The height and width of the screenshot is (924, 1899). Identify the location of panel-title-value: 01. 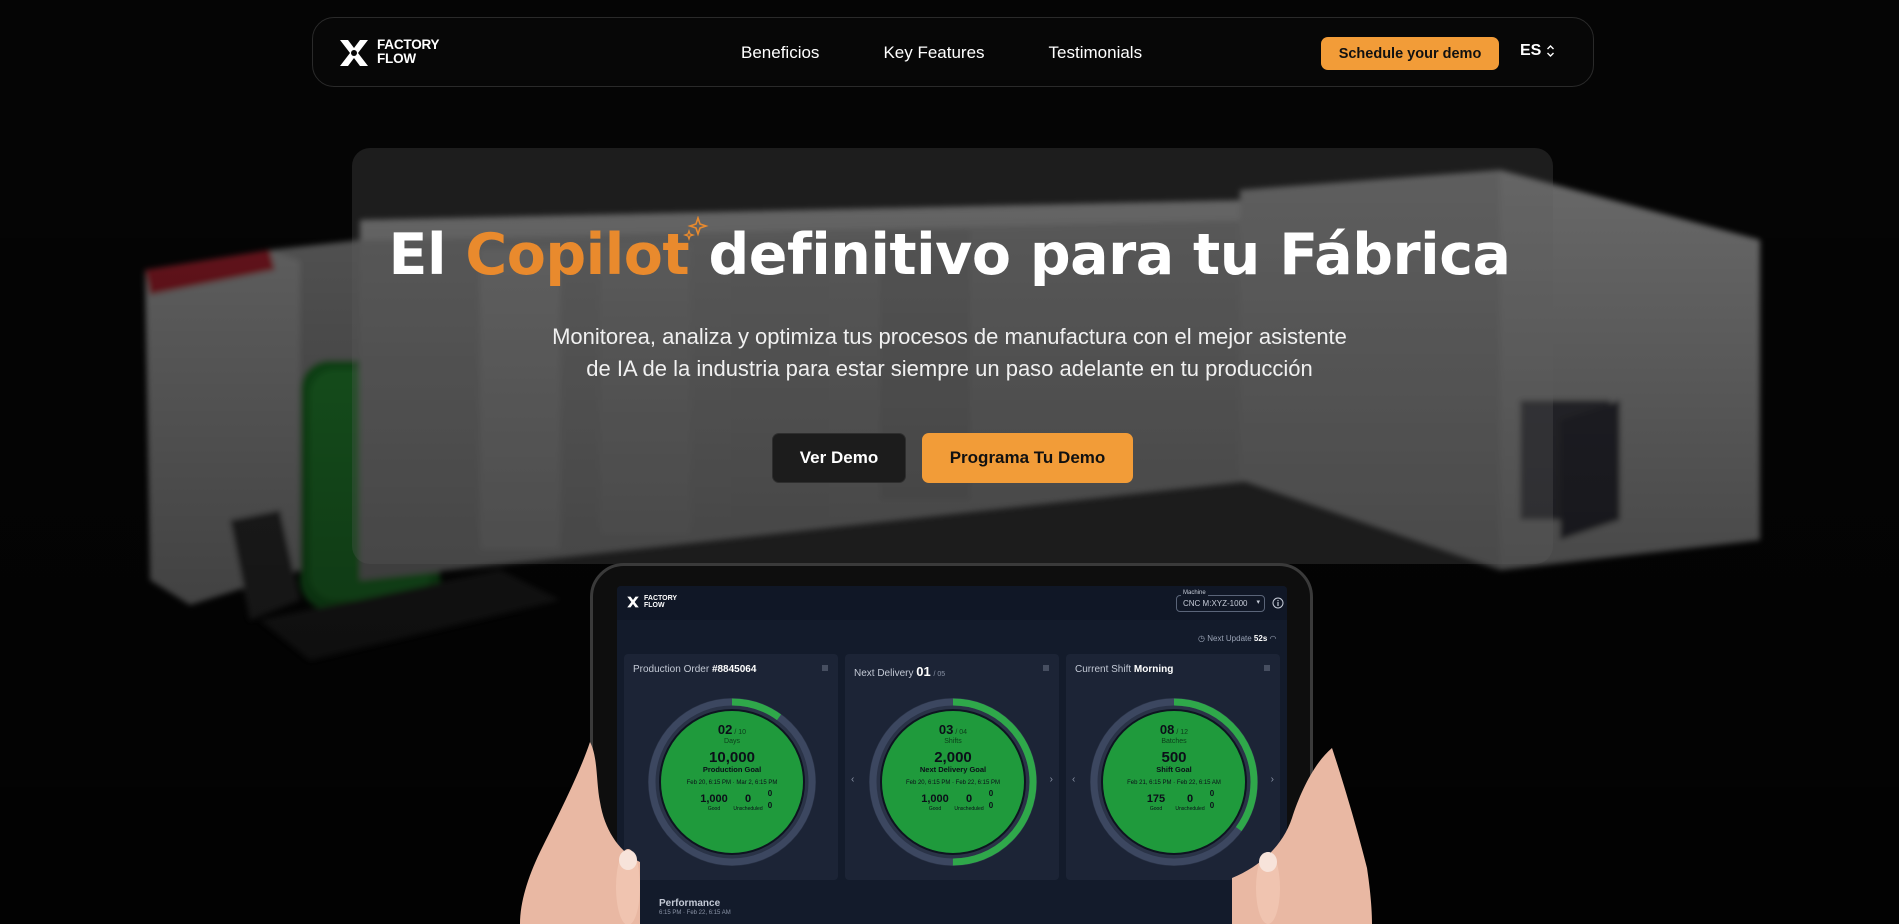
(923, 671).